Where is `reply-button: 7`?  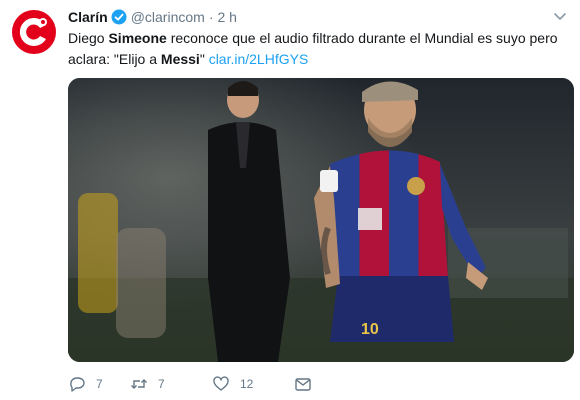
reply-button: 7 is located at coordinates (99, 384).